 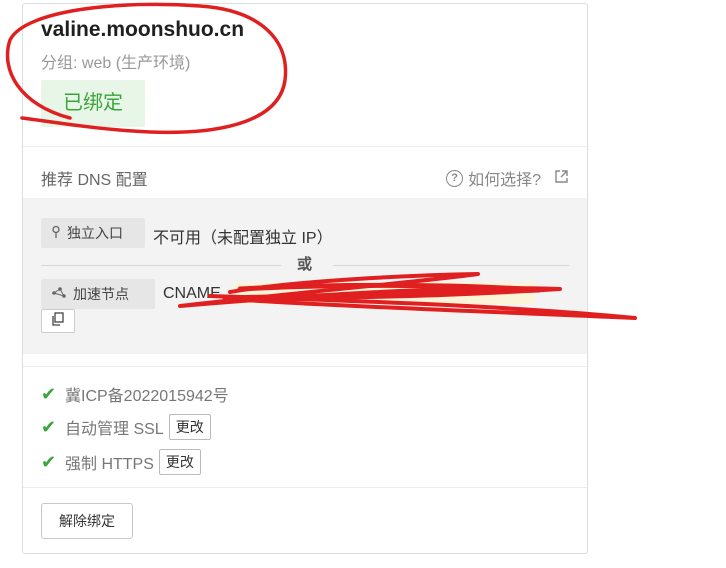 I want to click on change-ssl-button: 更改, so click(x=189, y=427).